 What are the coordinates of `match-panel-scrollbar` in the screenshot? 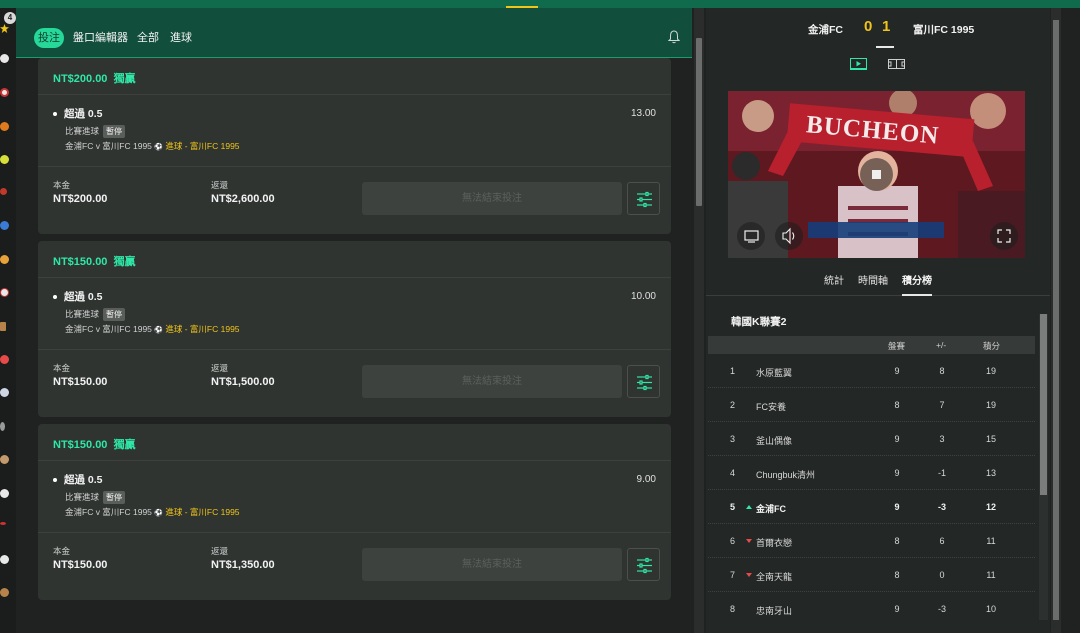 It's located at (1056, 320).